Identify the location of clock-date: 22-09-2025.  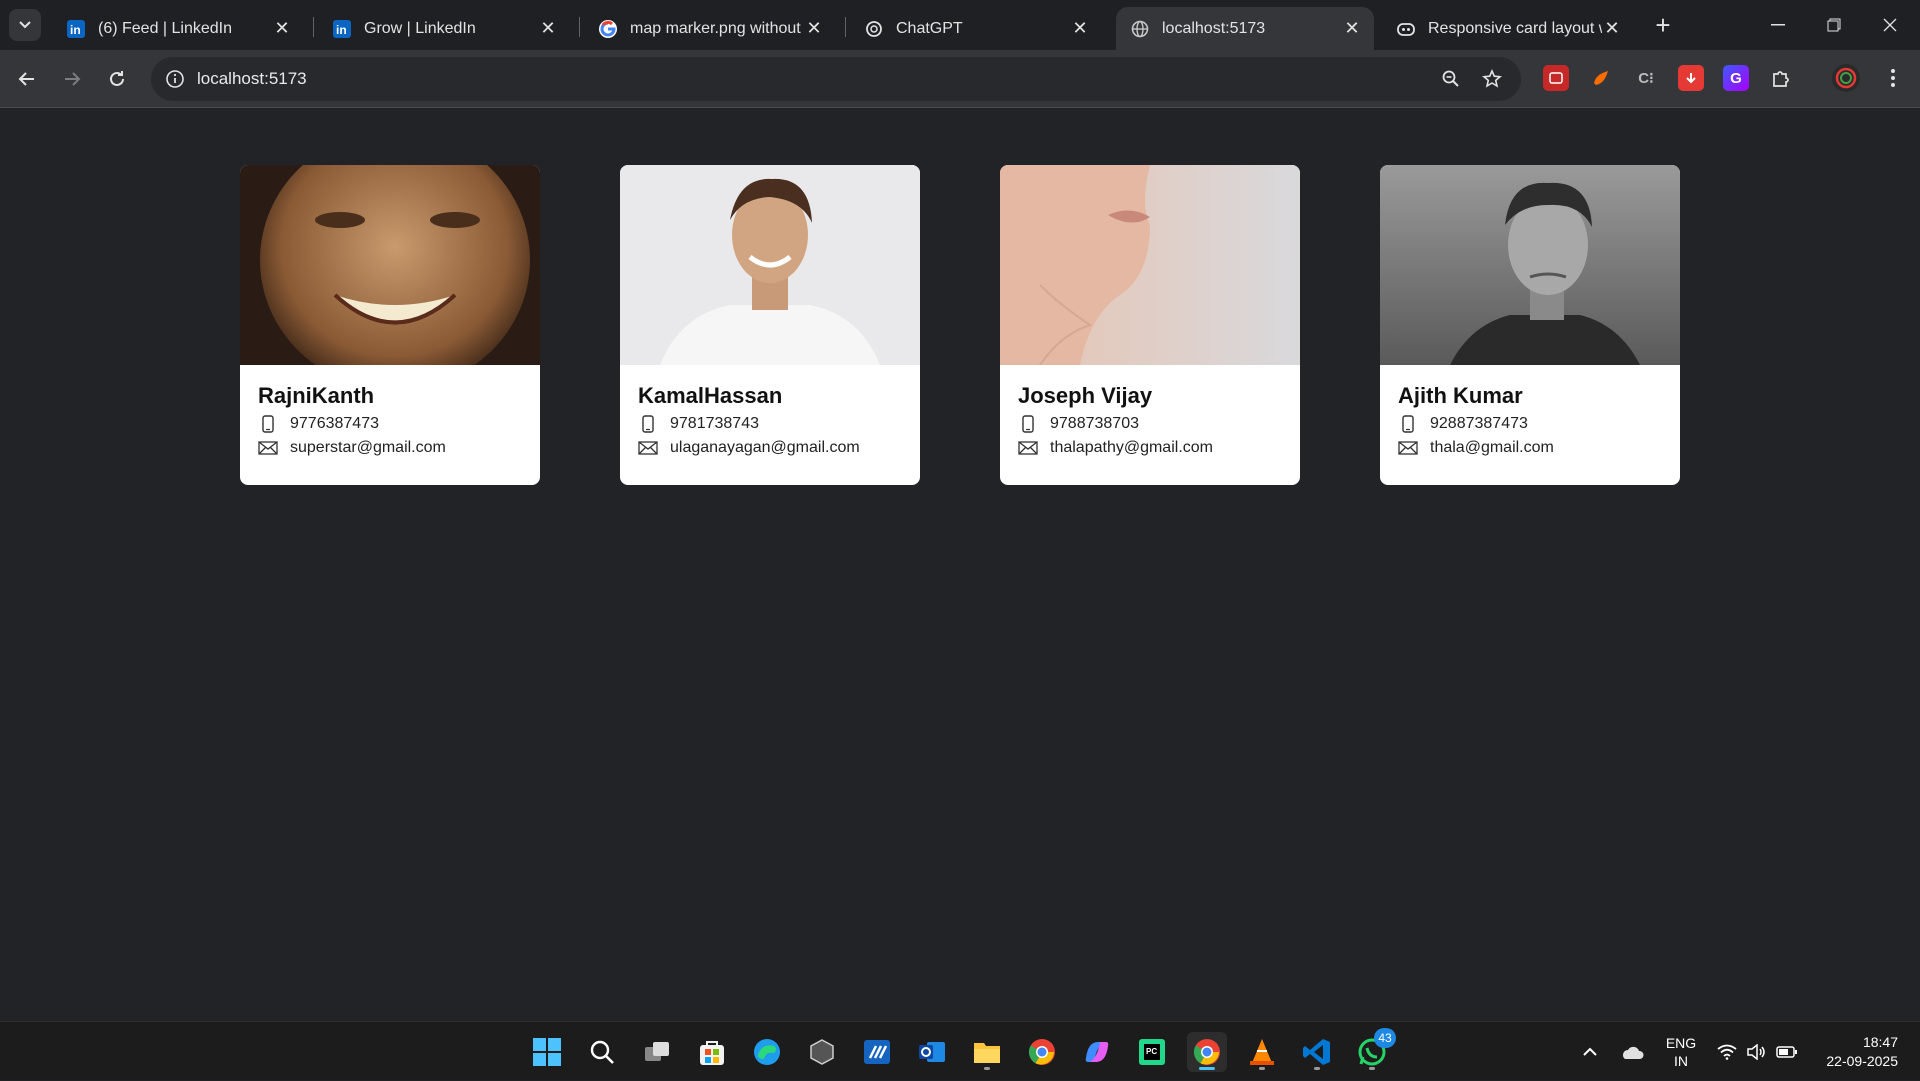
(1862, 1060).